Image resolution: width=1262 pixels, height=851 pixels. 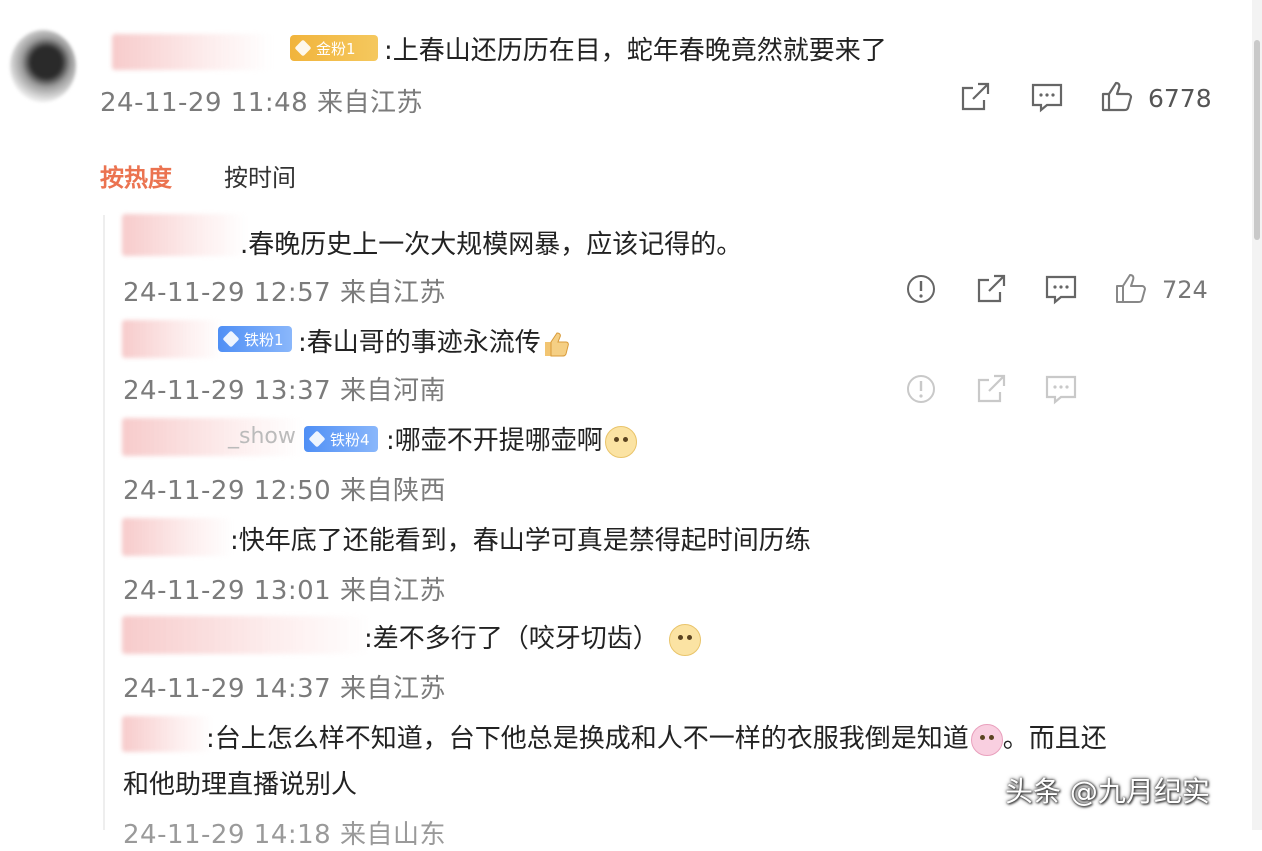 What do you see at coordinates (261, 103) in the screenshot?
I see `main-comment-meta: 24-11-29 11:48 来自江苏` at bounding box center [261, 103].